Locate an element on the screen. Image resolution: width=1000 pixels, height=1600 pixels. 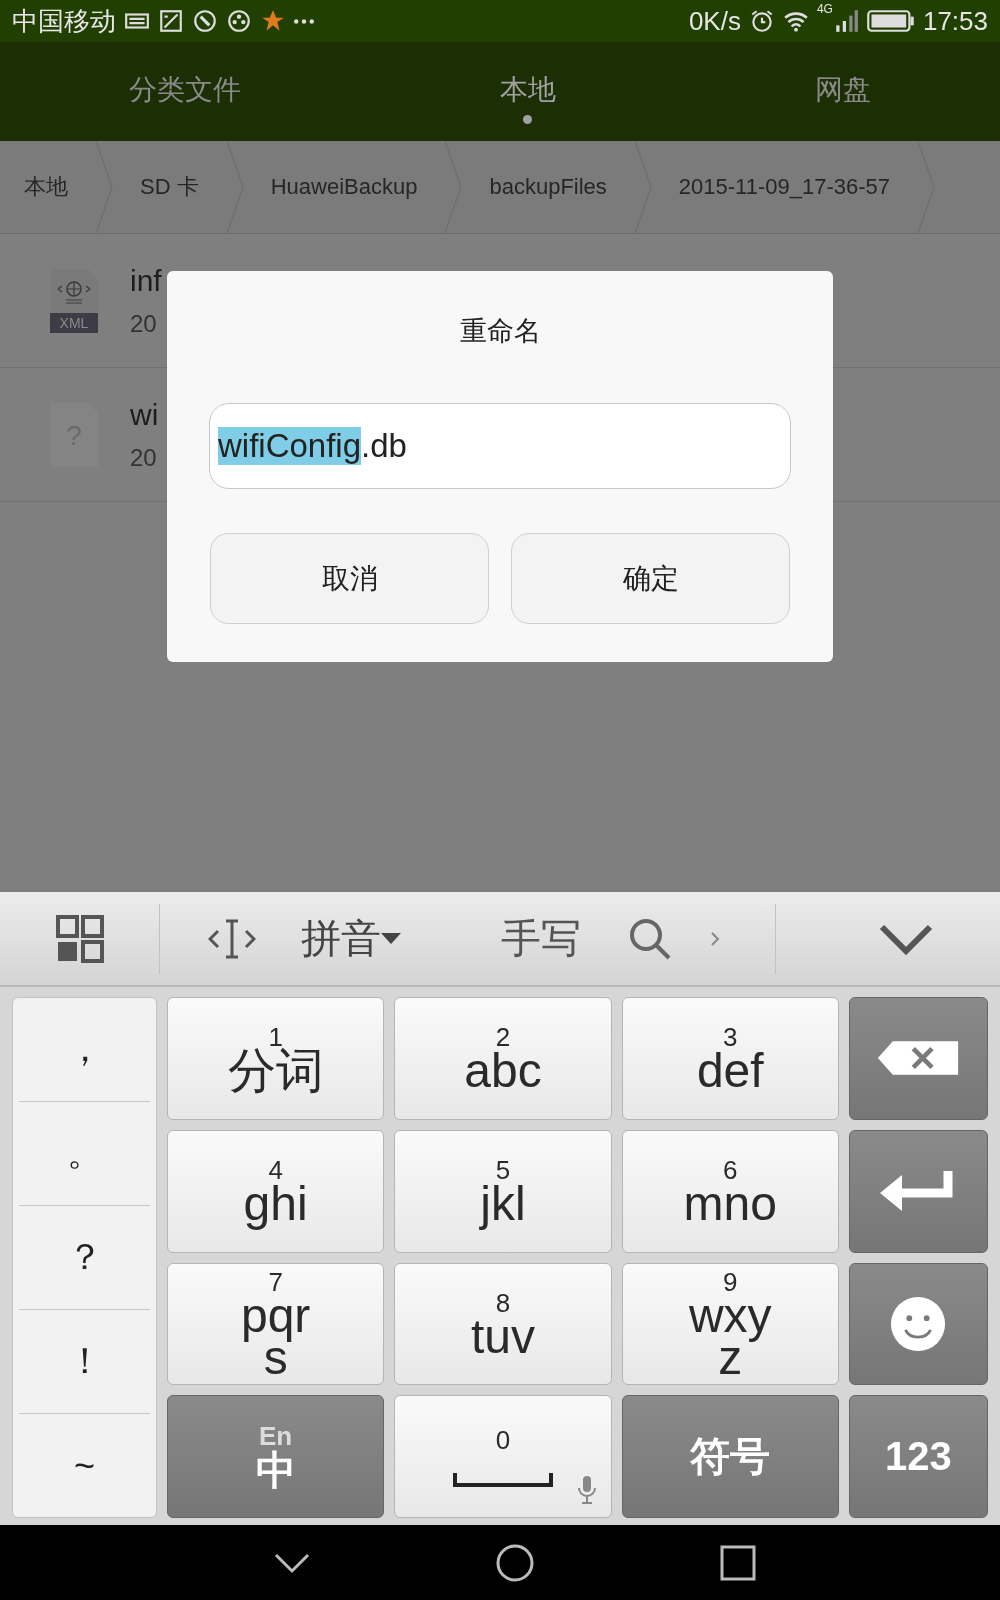
key: 符号 is located at coordinates (730, 1456).